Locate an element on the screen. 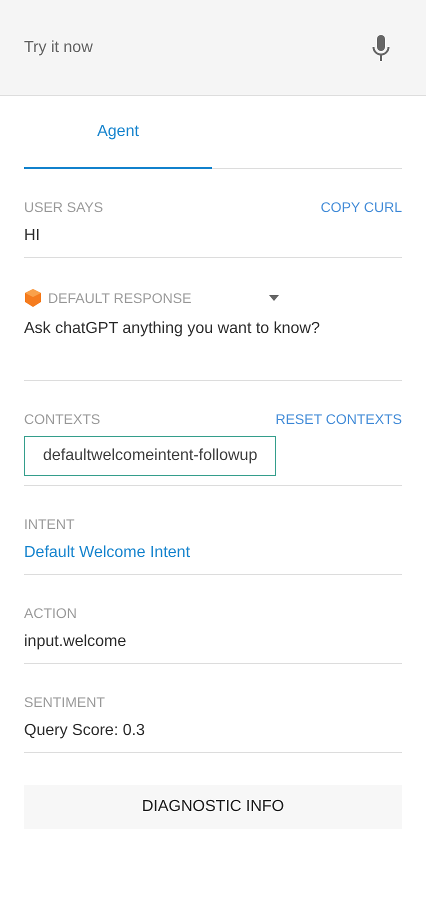 The image size is (426, 916). section-label: SENTIMENT is located at coordinates (64, 702).